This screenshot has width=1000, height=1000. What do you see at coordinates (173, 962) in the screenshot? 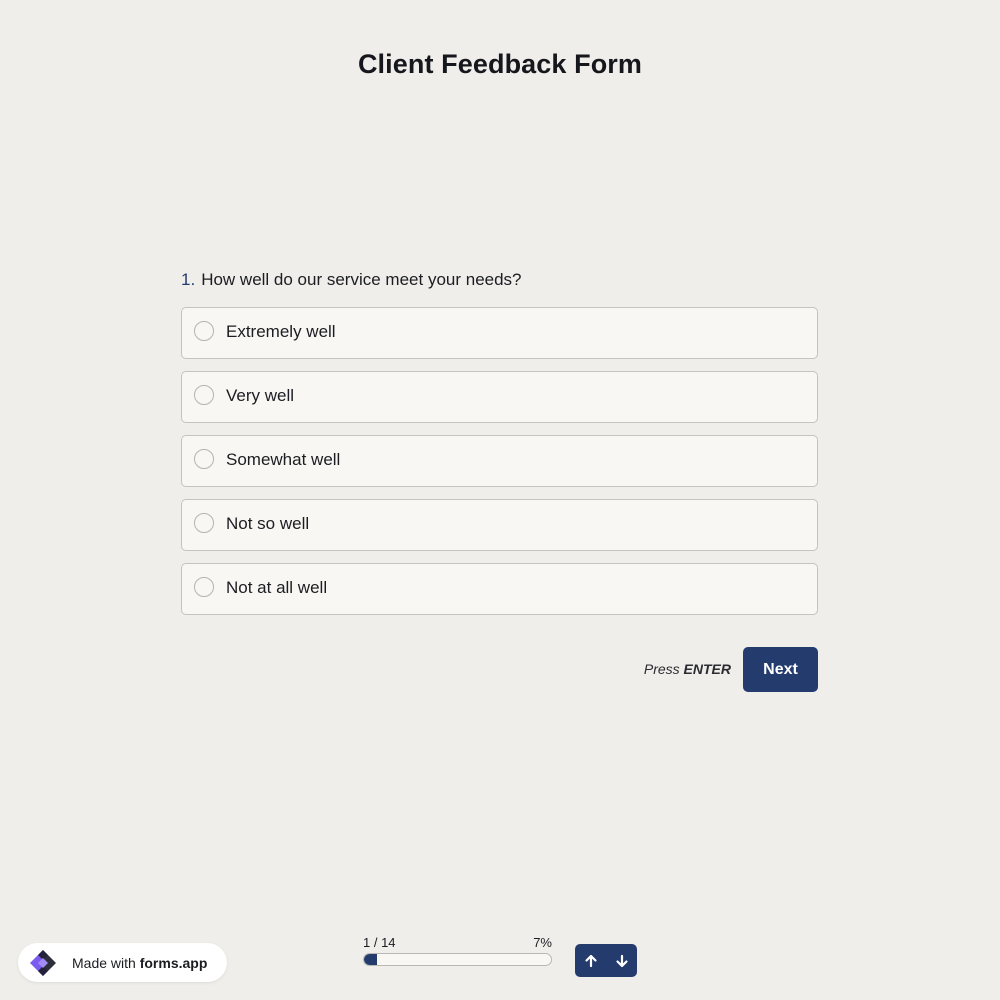
I see `badge-brand: forms.app` at bounding box center [173, 962].